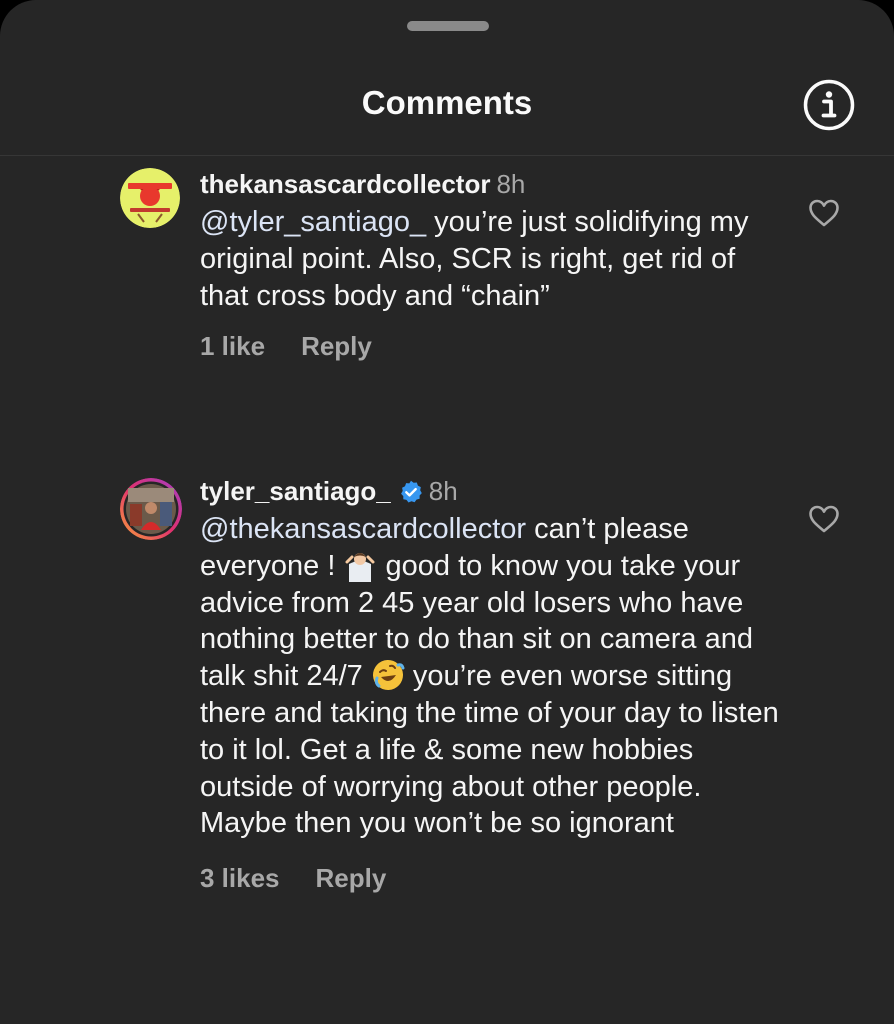  Describe the element at coordinates (295, 491) in the screenshot. I see `comment-username: tyler_santiago_` at that location.